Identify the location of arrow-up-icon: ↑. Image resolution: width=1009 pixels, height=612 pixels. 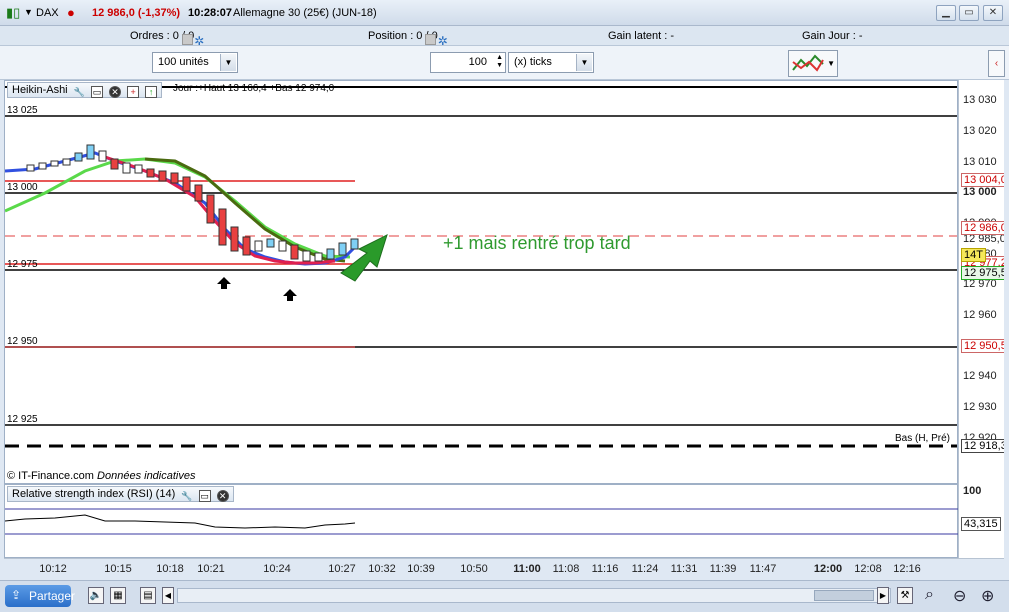
(151, 92).